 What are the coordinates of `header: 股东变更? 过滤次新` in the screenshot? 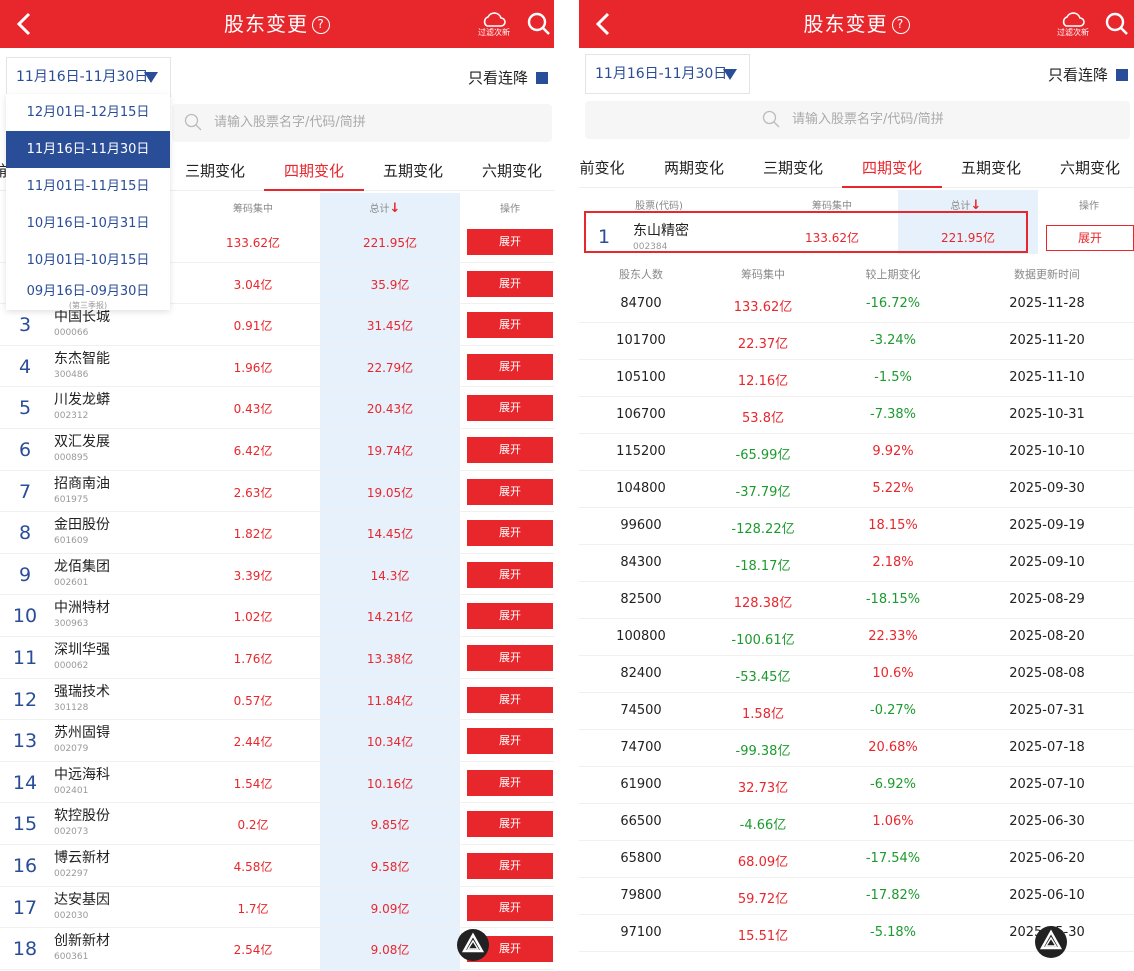 It's located at (277, 24).